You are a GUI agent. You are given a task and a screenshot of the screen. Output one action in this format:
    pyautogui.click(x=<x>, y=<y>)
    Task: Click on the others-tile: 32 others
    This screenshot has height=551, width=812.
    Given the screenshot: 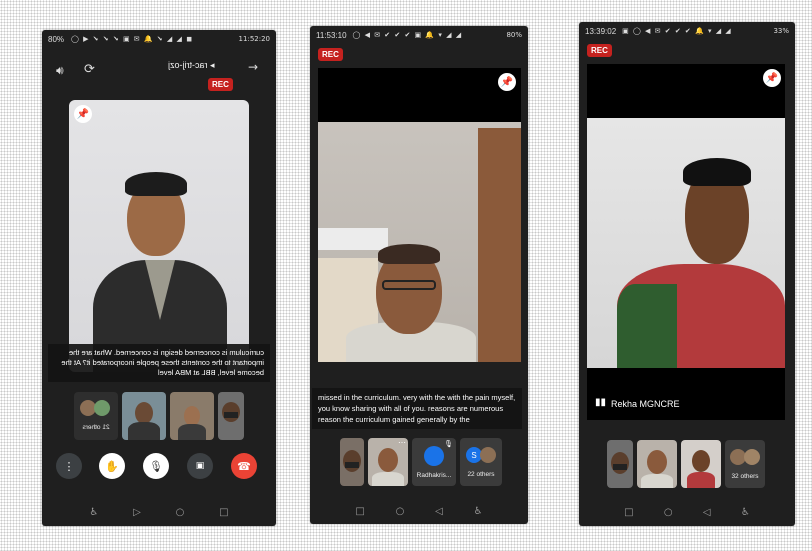 What is the action you would take?
    pyautogui.click(x=745, y=464)
    